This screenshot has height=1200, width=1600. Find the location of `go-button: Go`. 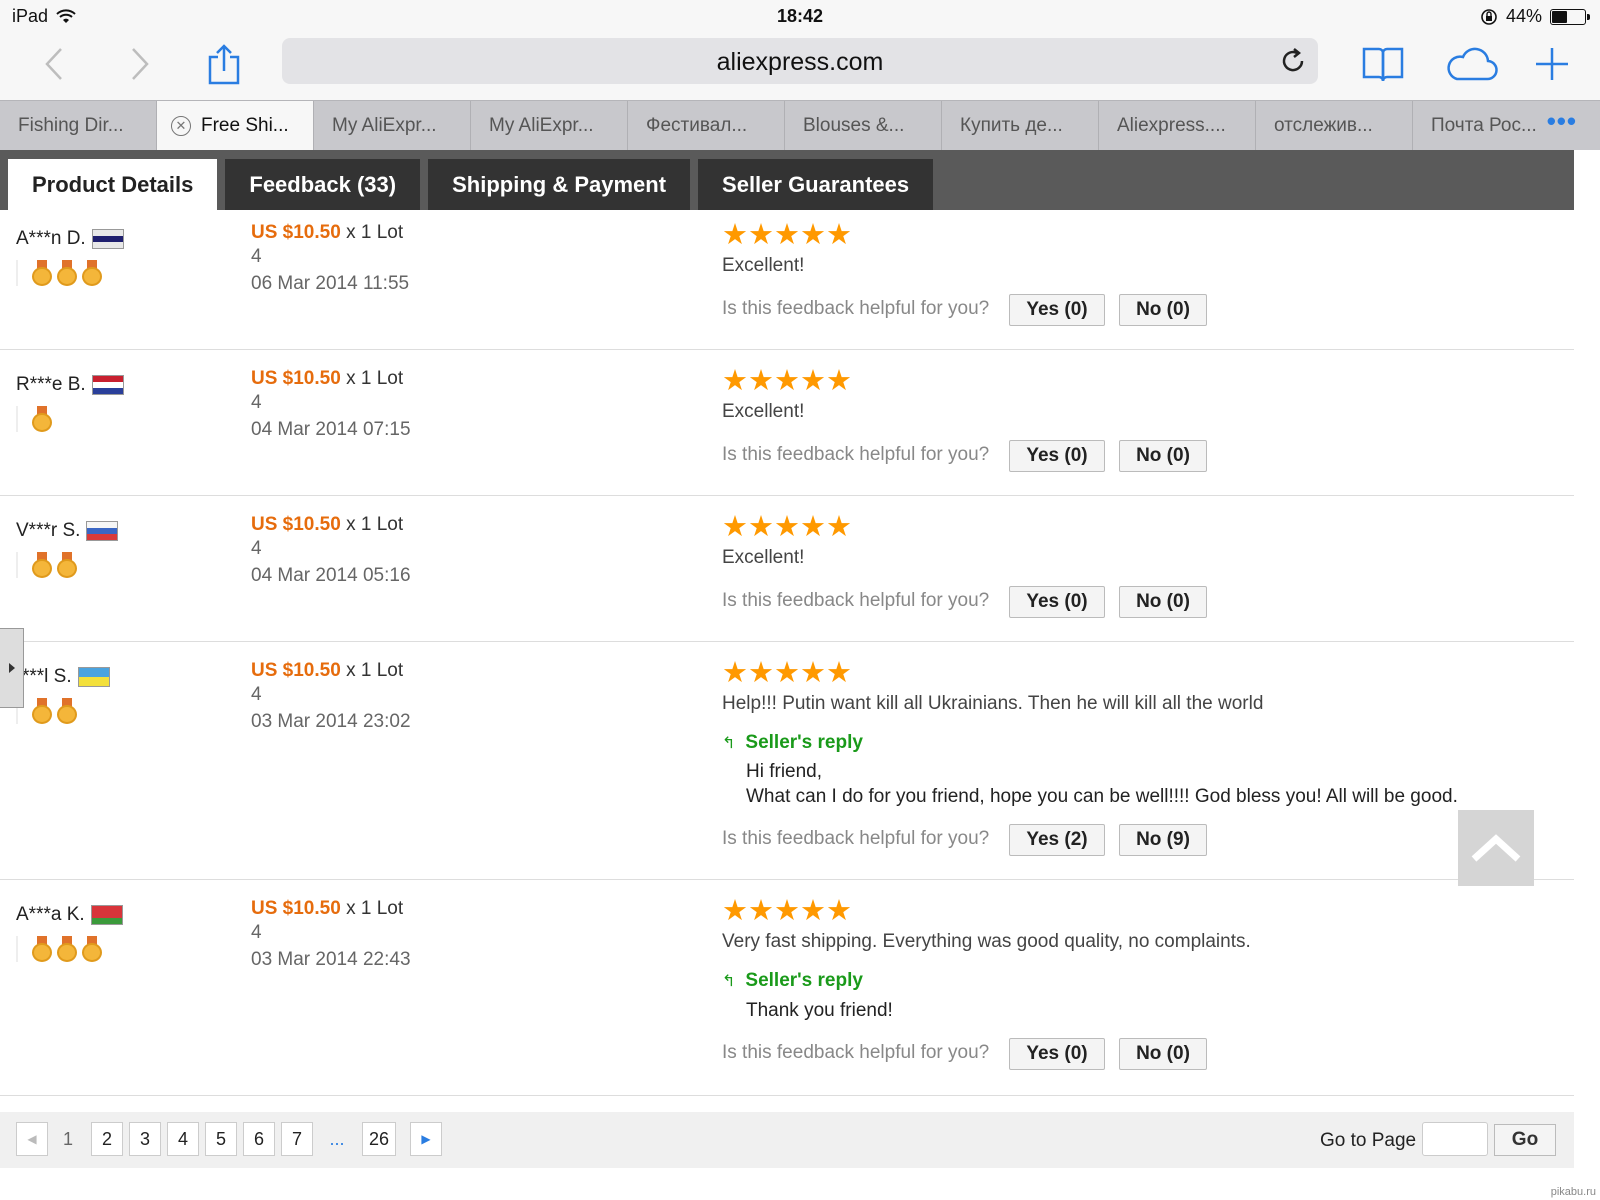

go-button: Go is located at coordinates (1525, 1140).